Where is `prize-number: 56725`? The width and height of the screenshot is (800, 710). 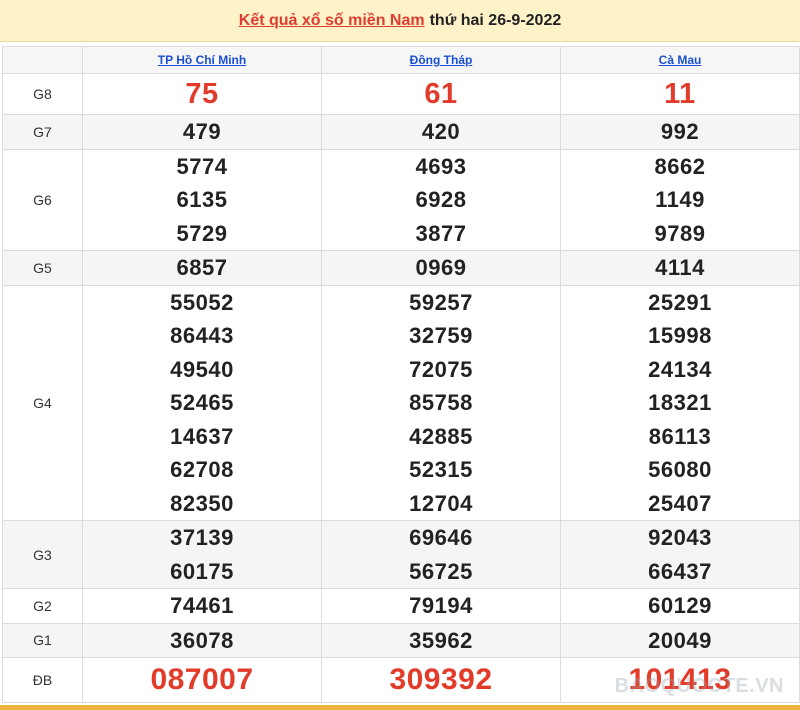
prize-number: 56725 is located at coordinates (441, 571).